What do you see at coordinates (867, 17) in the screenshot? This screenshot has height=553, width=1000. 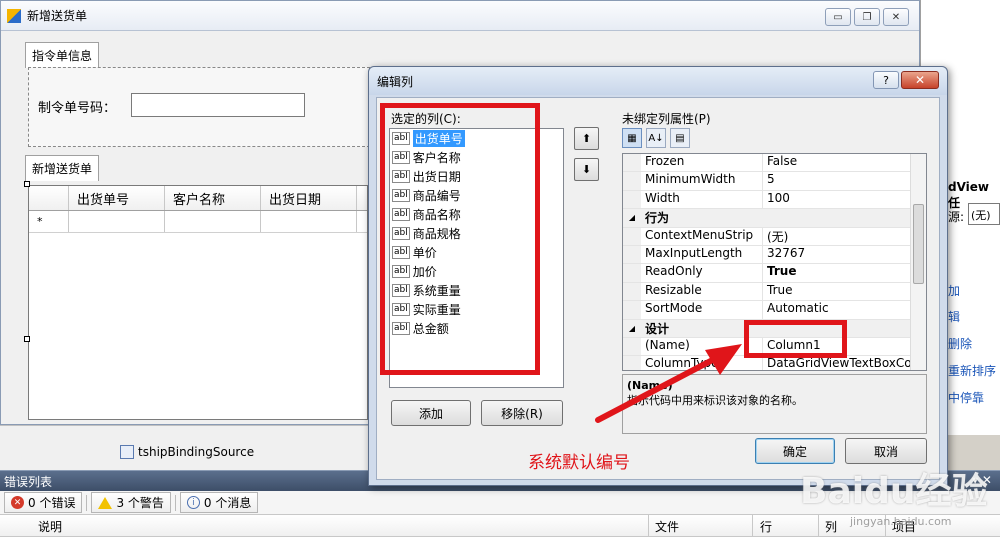 I see `maximize-button: ❐` at bounding box center [867, 17].